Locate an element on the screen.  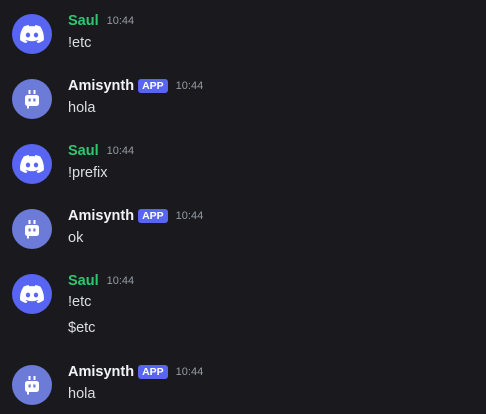
message-text: $etc is located at coordinates (82, 328).